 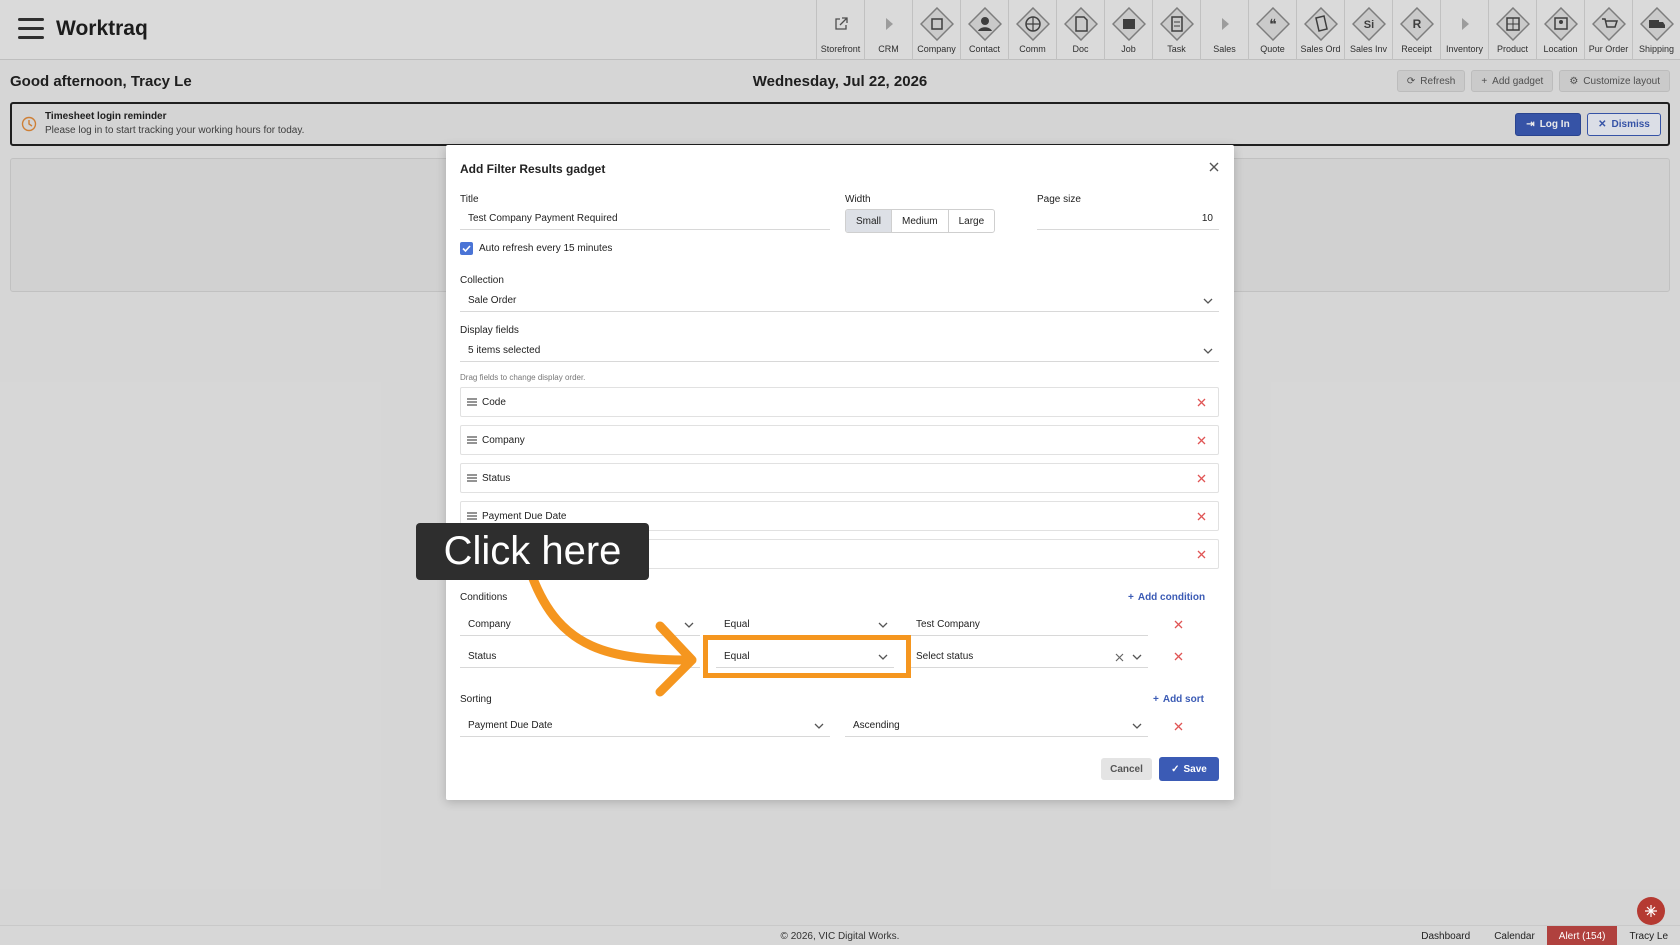 I want to click on assistant-button, so click(x=1651, y=911).